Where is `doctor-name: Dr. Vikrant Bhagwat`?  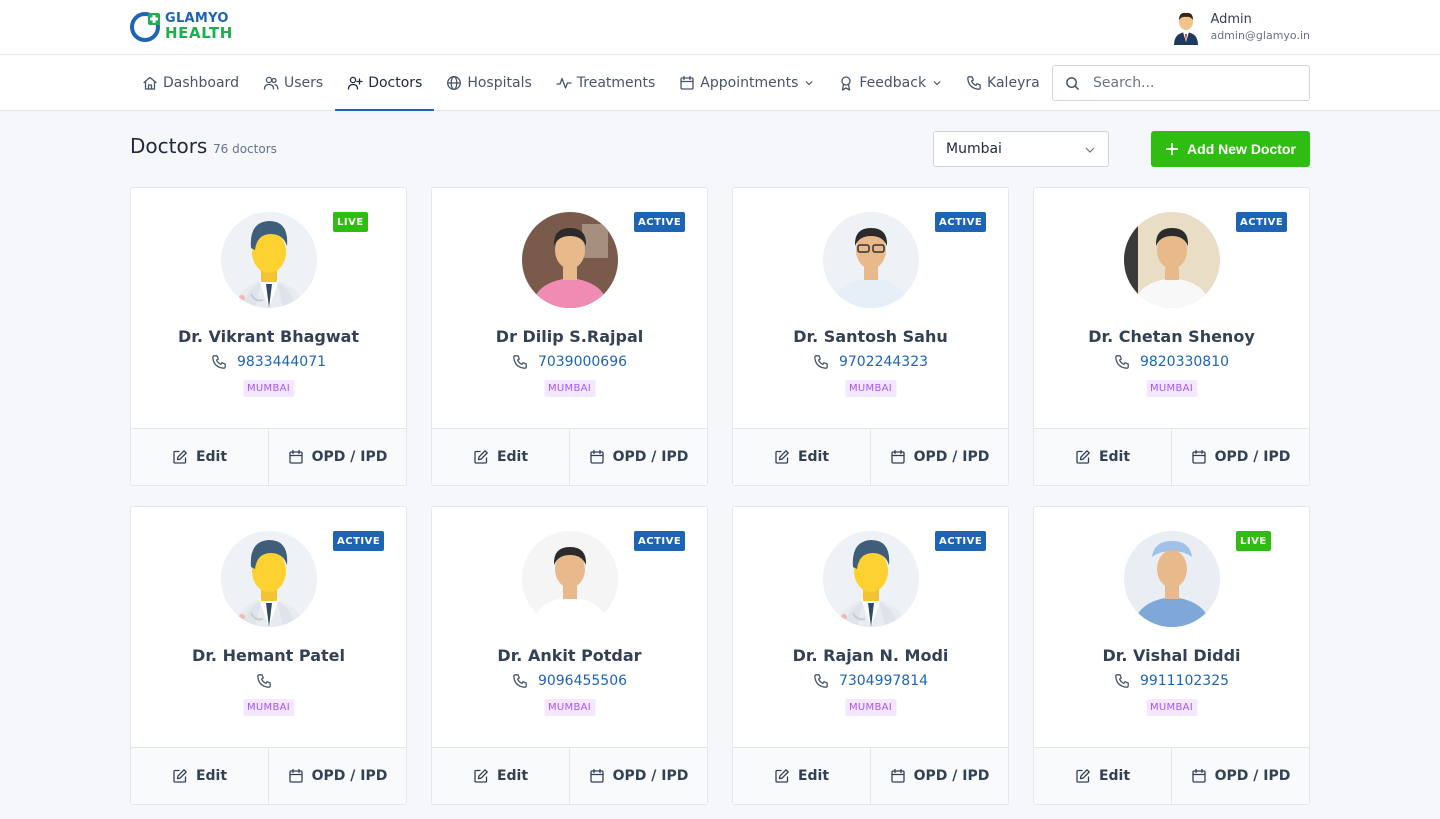 doctor-name: Dr. Vikrant Bhagwat is located at coordinates (268, 336).